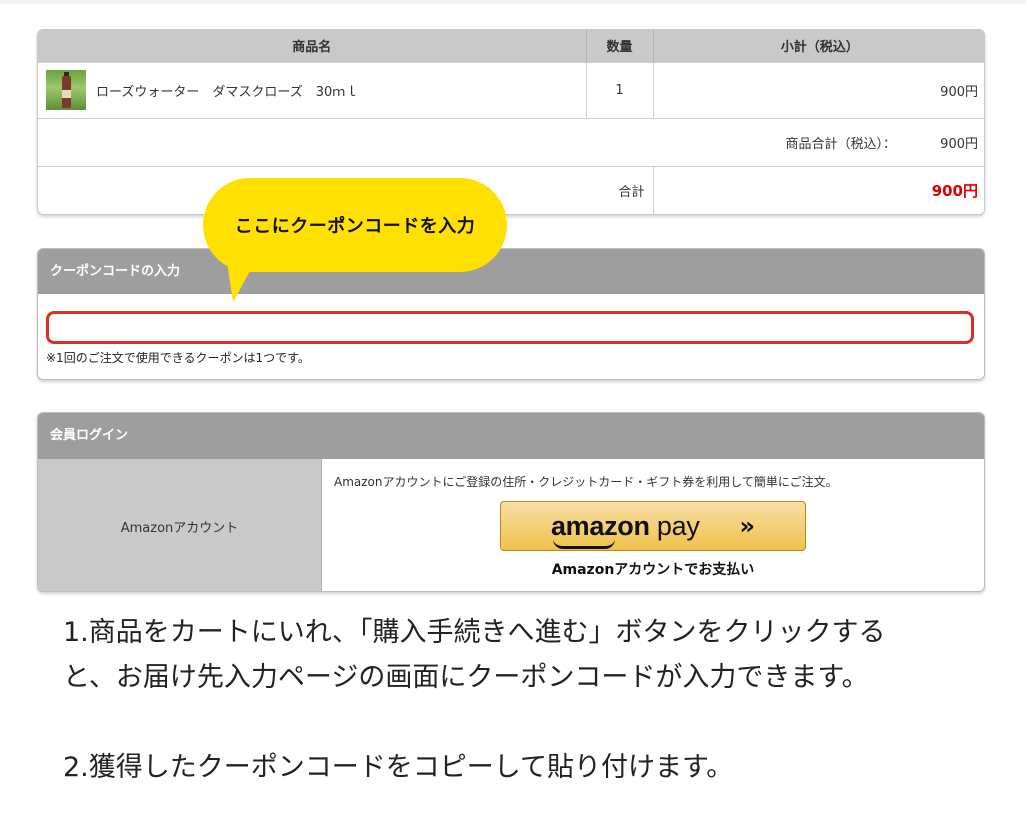 The image size is (1026, 816). I want to click on header-quantity: 数量, so click(620, 46).